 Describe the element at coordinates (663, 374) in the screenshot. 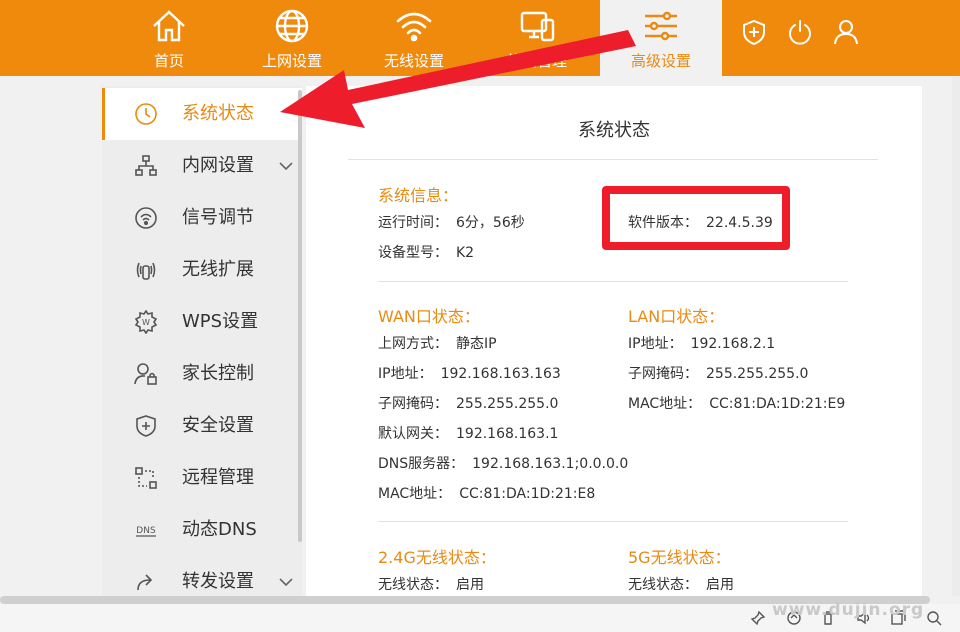

I see `lan-row-label: 子网掩码：` at that location.